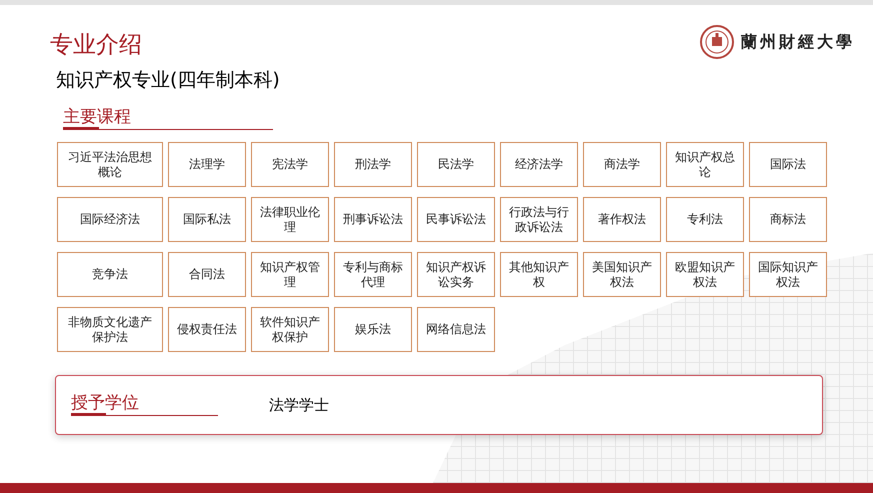 The width and height of the screenshot is (873, 493). I want to click on course-tile: 商法学, so click(622, 164).